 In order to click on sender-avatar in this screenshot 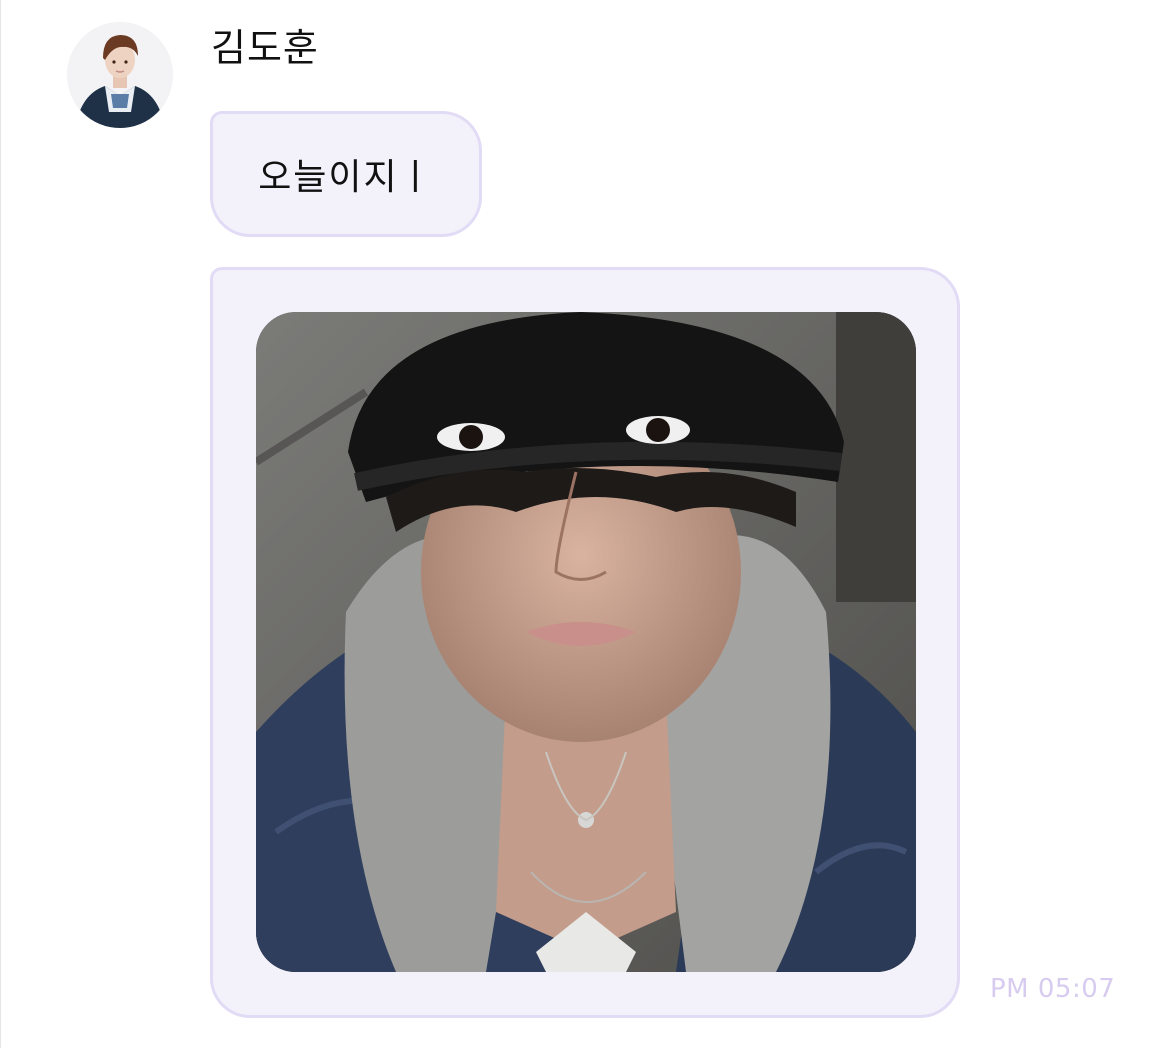, I will do `click(120, 75)`.